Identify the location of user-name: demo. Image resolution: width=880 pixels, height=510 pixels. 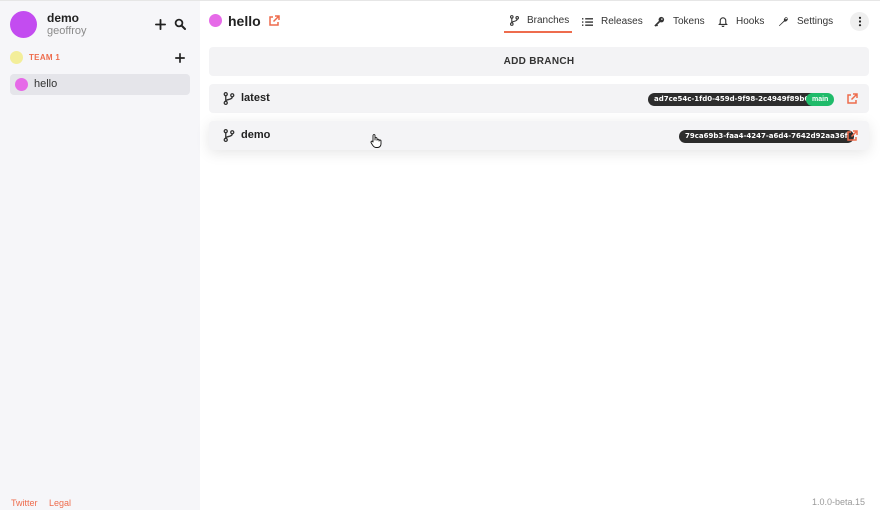
(63, 18).